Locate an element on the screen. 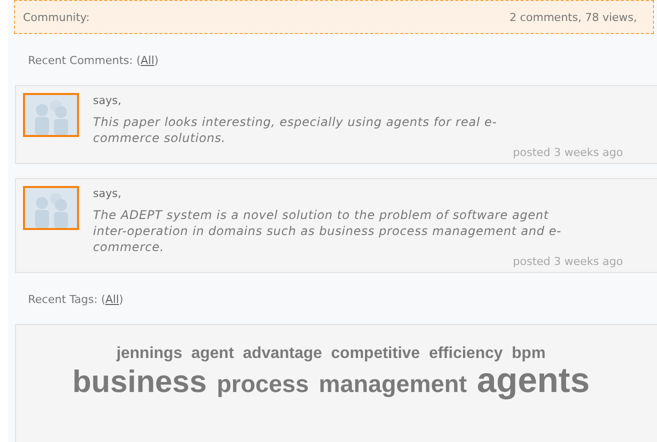  tag-link: business is located at coordinates (139, 382).